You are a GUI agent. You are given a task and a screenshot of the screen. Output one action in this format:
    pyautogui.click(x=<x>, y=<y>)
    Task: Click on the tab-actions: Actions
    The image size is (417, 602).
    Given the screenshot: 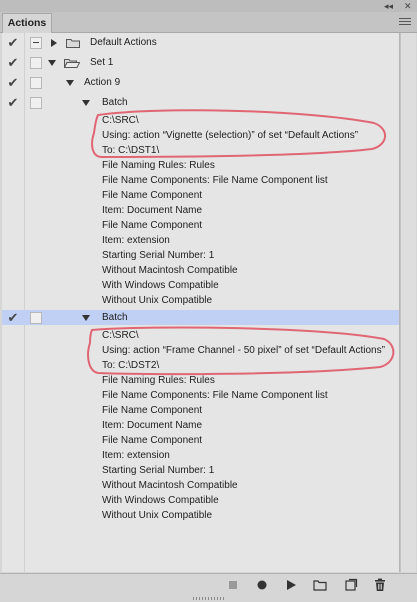 What is the action you would take?
    pyautogui.click(x=27, y=23)
    